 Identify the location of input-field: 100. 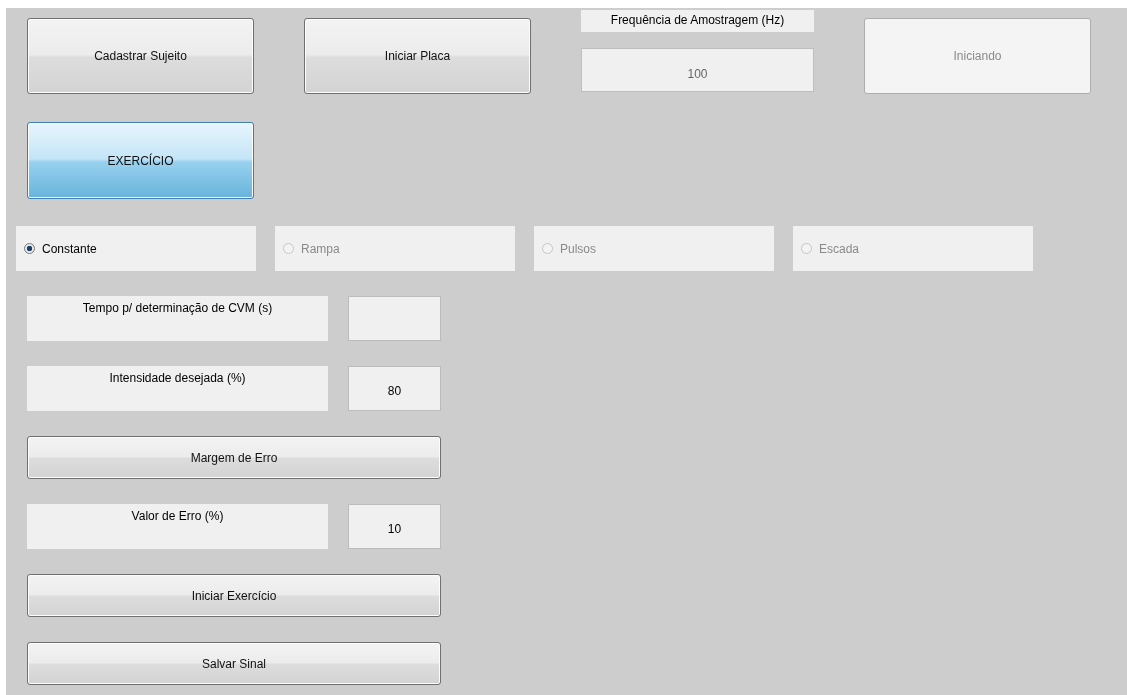
(697, 70).